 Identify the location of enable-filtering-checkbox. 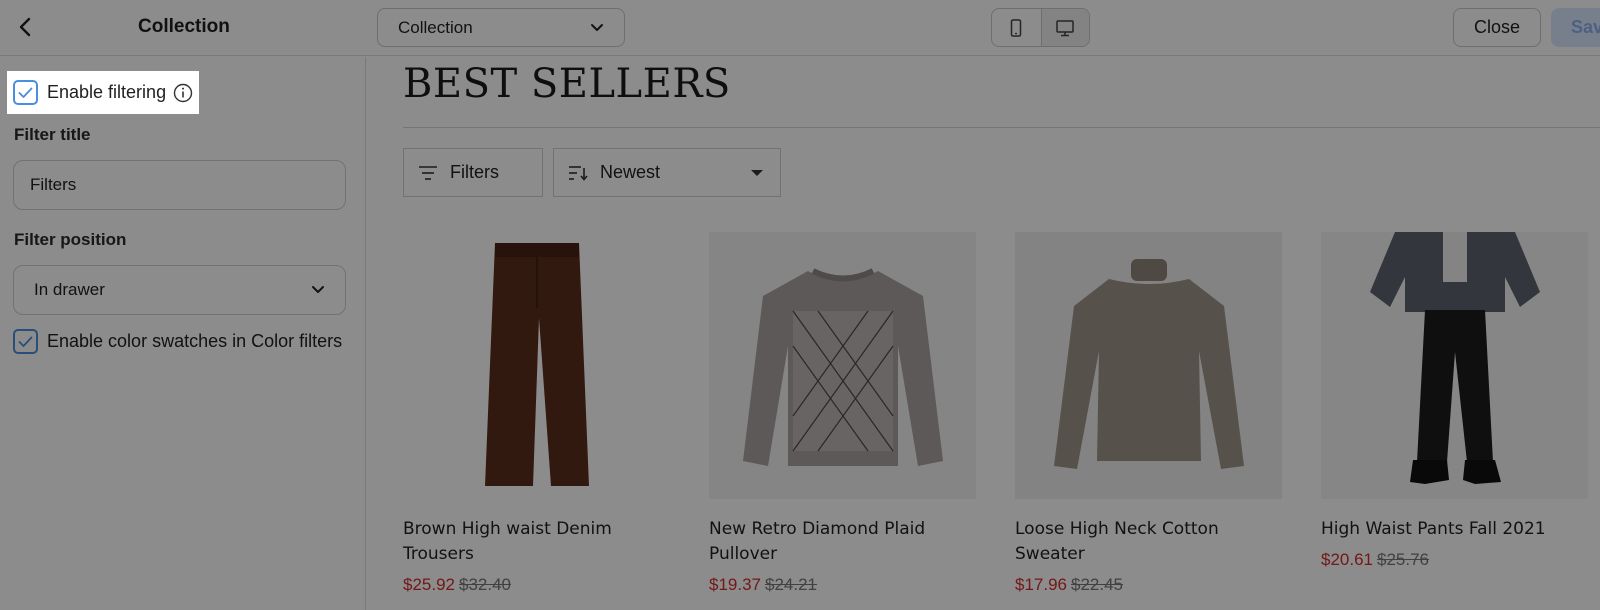
(25, 92).